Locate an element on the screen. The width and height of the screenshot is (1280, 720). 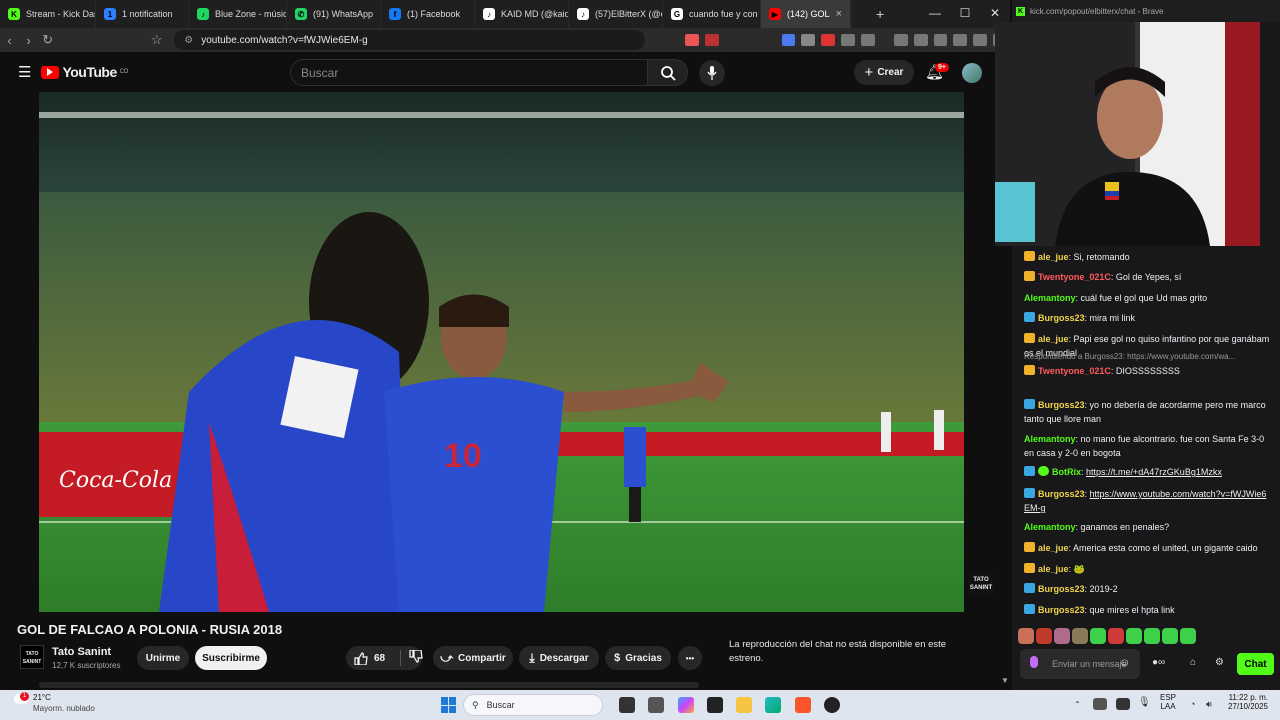
search-input: Buscar is located at coordinates (469, 72).